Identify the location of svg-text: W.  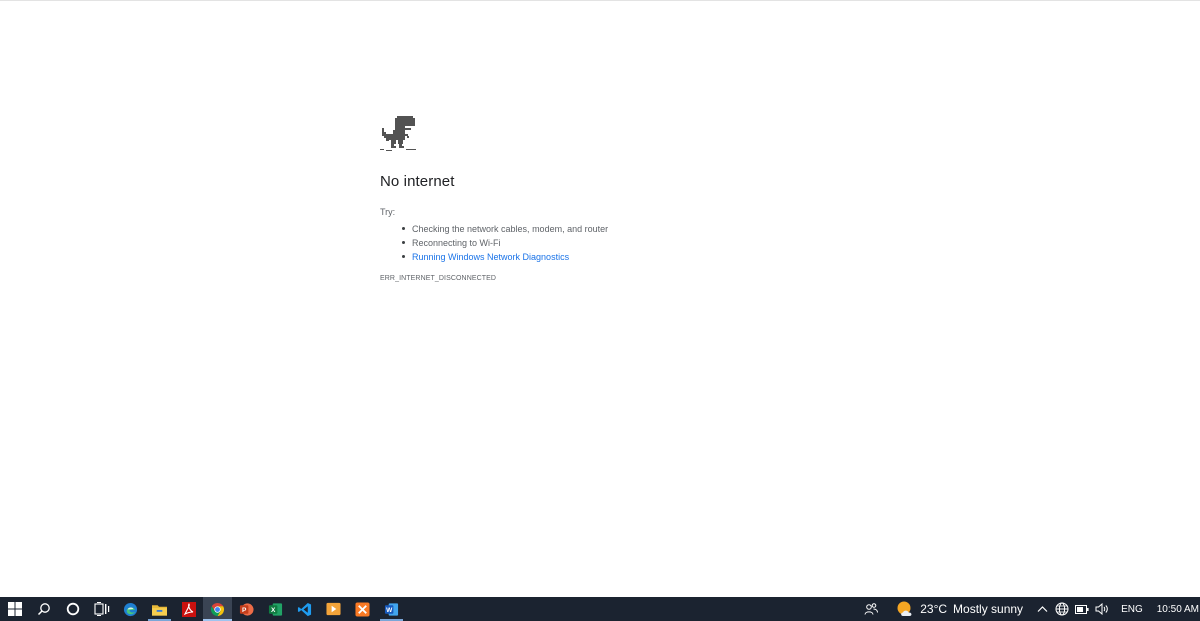
(389, 610).